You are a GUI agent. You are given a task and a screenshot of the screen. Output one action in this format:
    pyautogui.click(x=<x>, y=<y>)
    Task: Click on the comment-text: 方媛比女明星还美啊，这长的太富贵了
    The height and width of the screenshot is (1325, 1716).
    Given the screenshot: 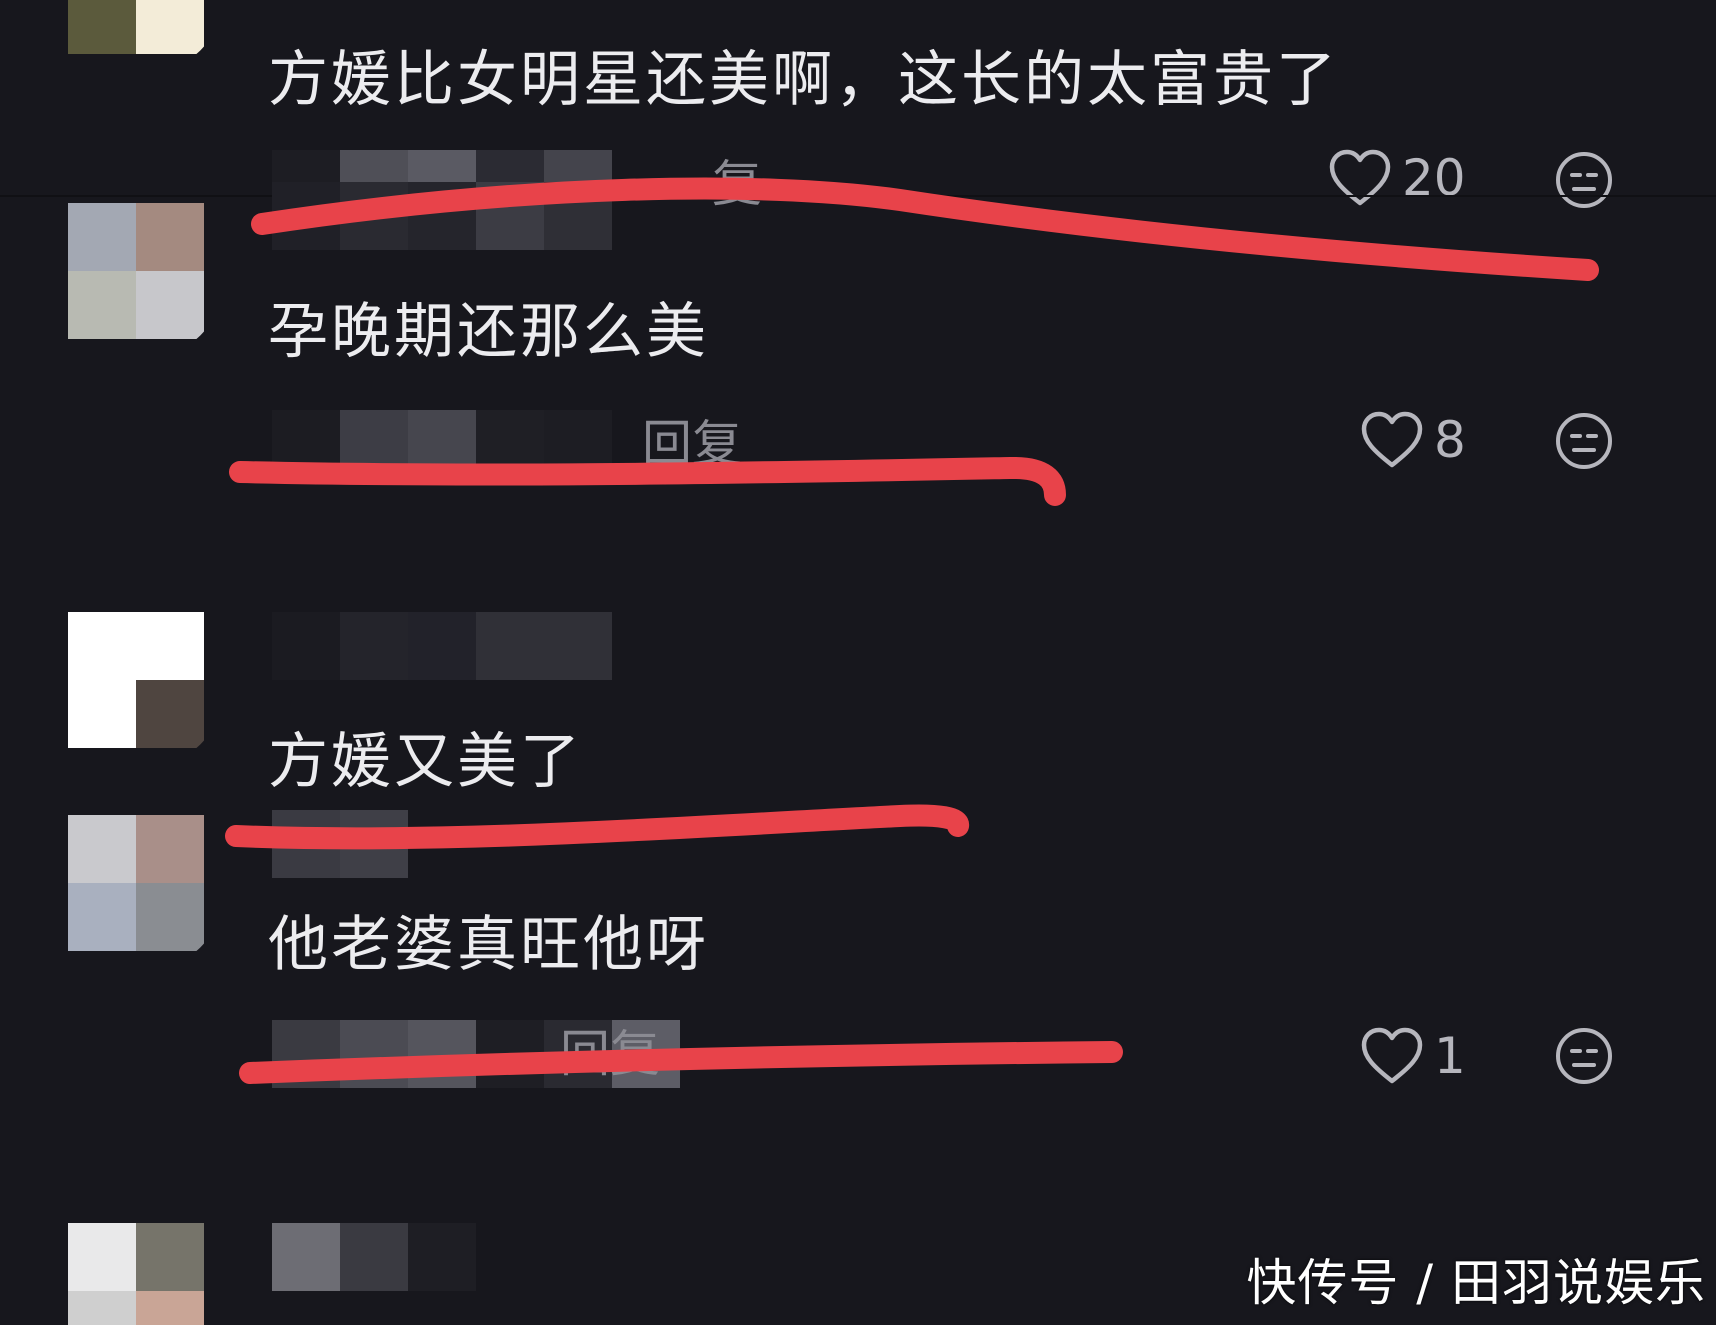 What is the action you would take?
    pyautogui.click(x=803, y=80)
    